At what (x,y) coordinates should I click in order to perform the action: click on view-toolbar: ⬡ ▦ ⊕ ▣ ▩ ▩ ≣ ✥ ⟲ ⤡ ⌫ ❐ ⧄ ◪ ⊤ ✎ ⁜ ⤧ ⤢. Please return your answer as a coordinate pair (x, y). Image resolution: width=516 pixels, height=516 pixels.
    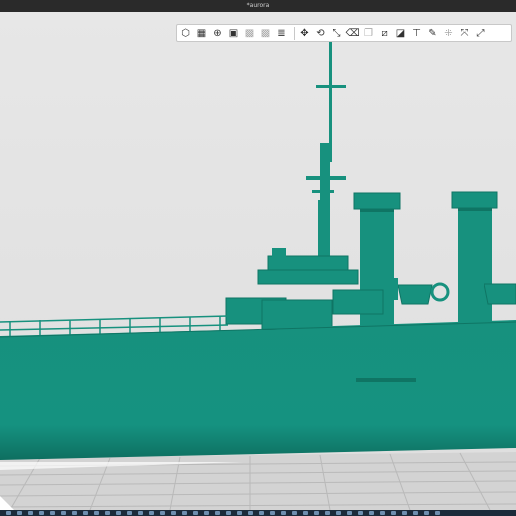
    Looking at the image, I should click on (344, 33).